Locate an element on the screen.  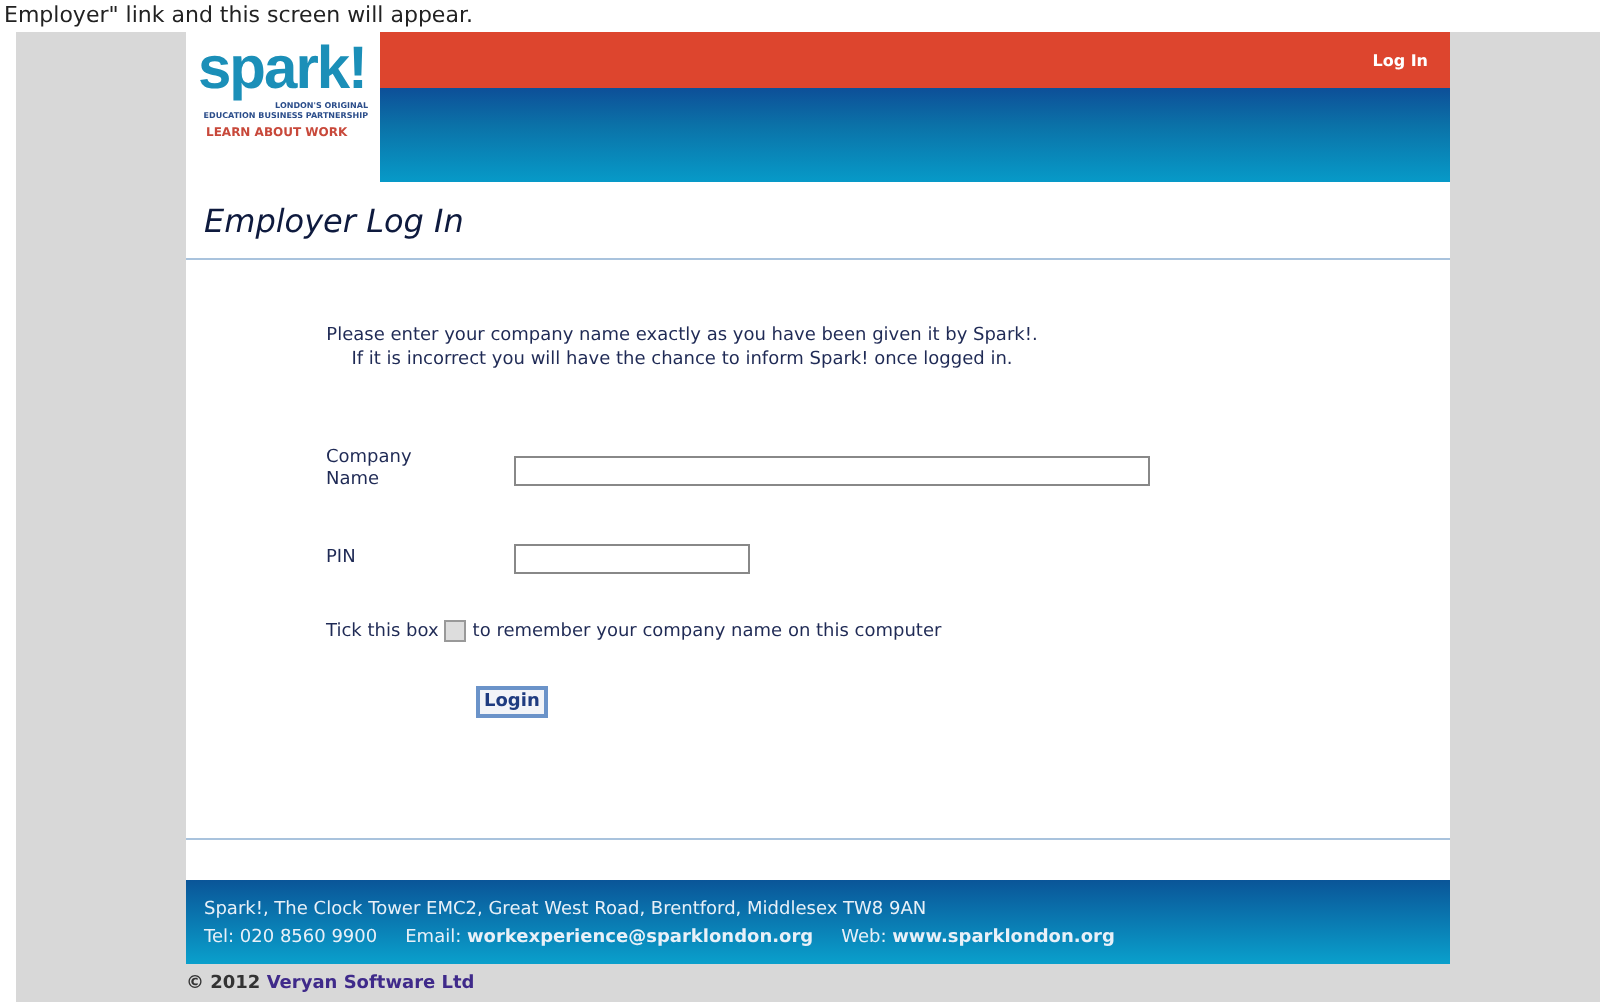
address-text: Spark!, The Clock Tower EMC2, Great West Road, Brentford, Middlesex TW8 9AN is located at coordinates (566, 911).